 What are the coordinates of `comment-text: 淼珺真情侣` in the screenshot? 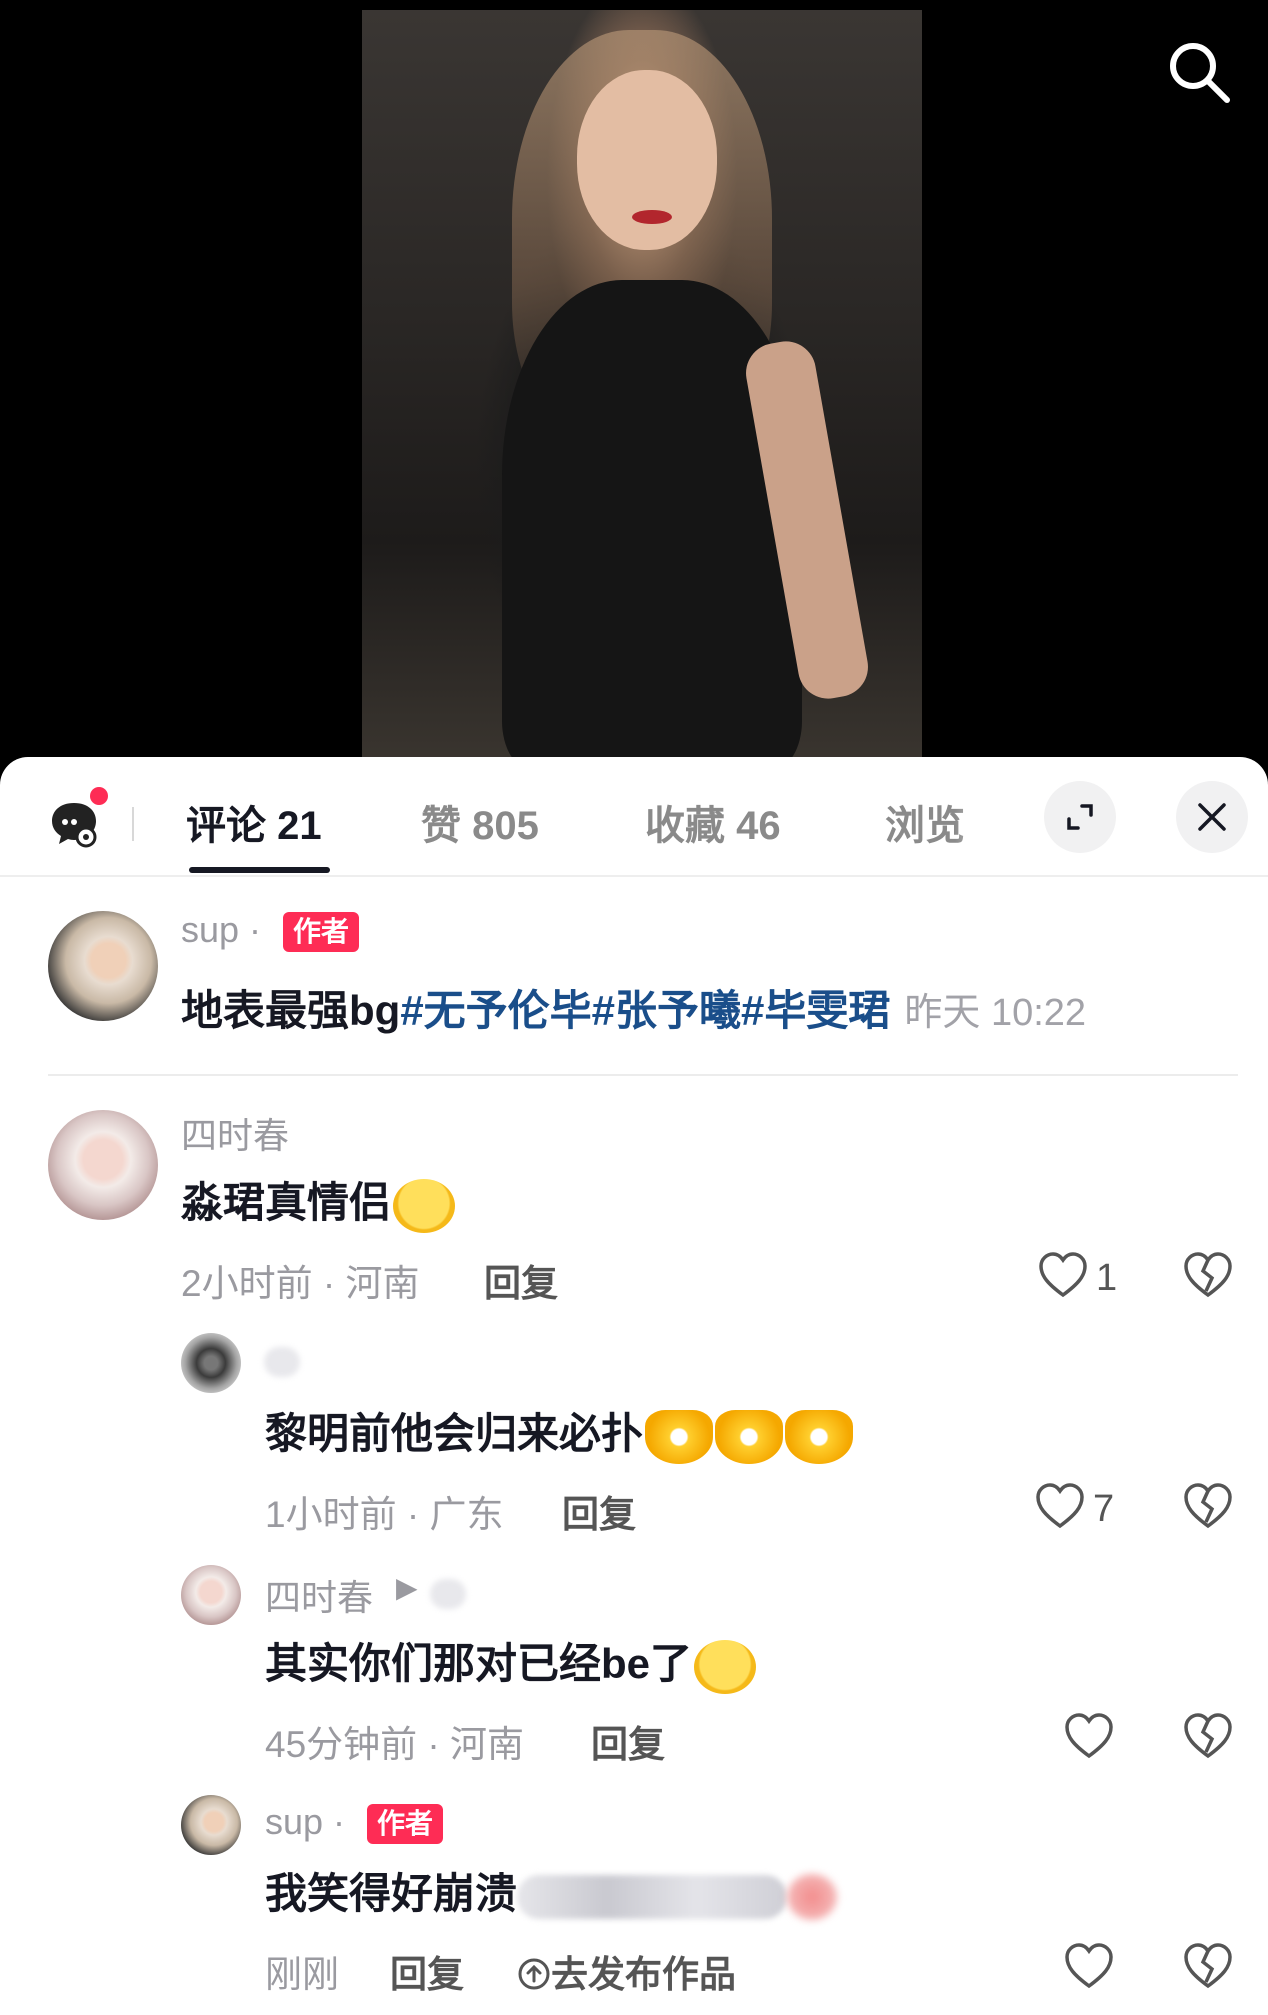 It's located at (318, 1201).